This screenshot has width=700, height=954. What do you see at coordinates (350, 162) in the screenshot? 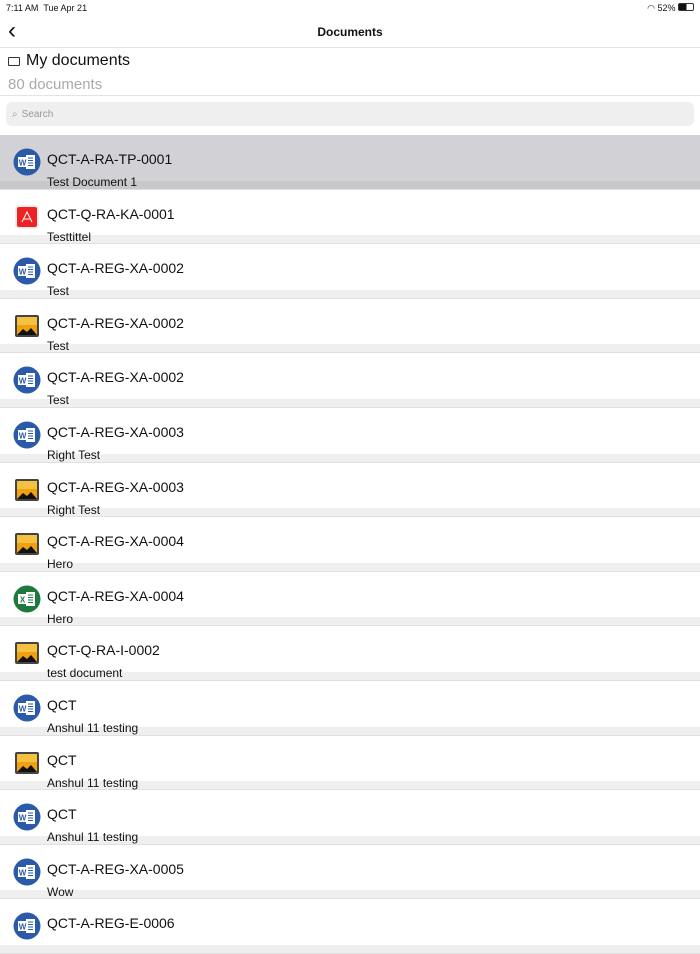
I see `document-row: W QCT-A-RA-TP-0001 Test Document 1` at bounding box center [350, 162].